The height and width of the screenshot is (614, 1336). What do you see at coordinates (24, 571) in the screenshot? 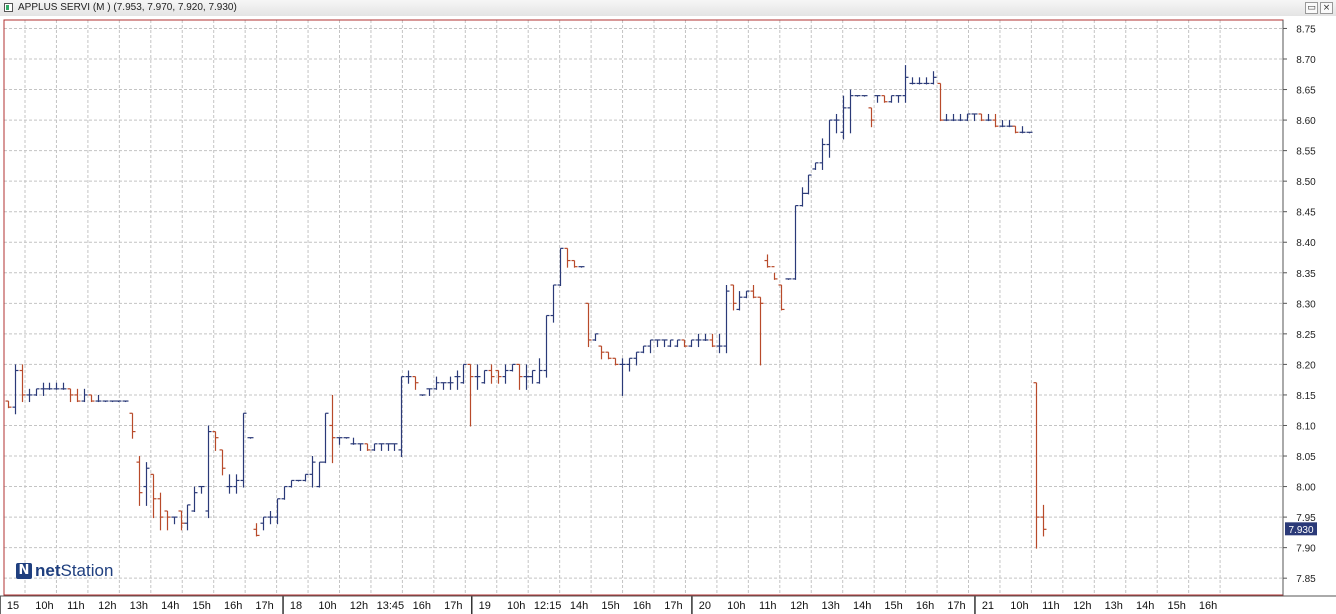
I see `netstation-logo-icon: N` at bounding box center [24, 571].